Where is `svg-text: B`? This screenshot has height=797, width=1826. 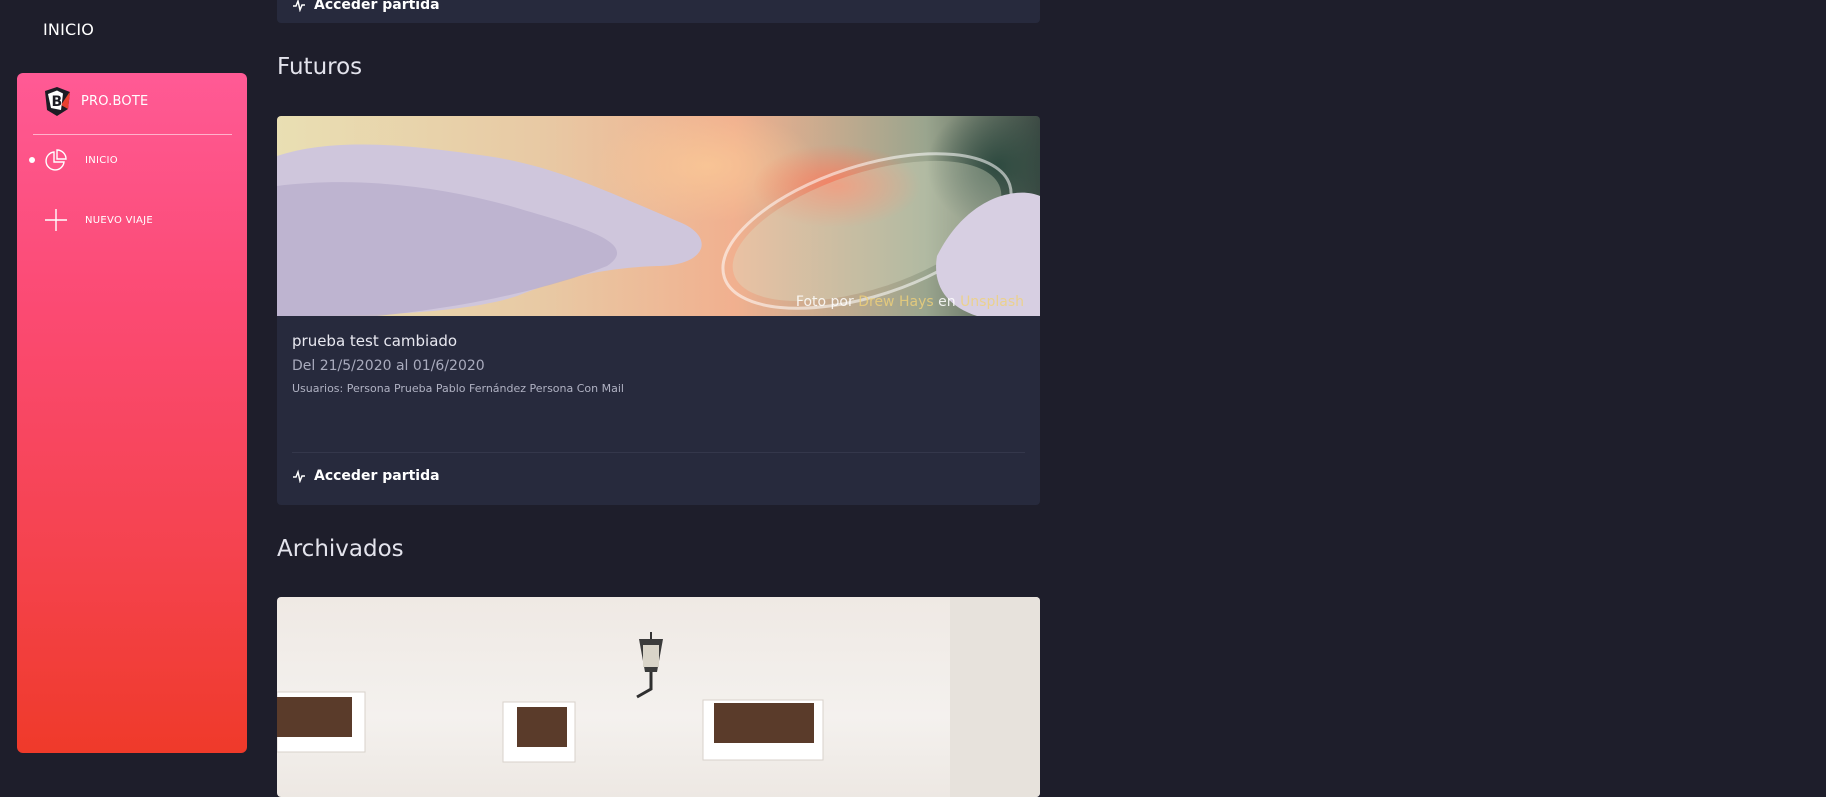 svg-text: B is located at coordinates (57, 102).